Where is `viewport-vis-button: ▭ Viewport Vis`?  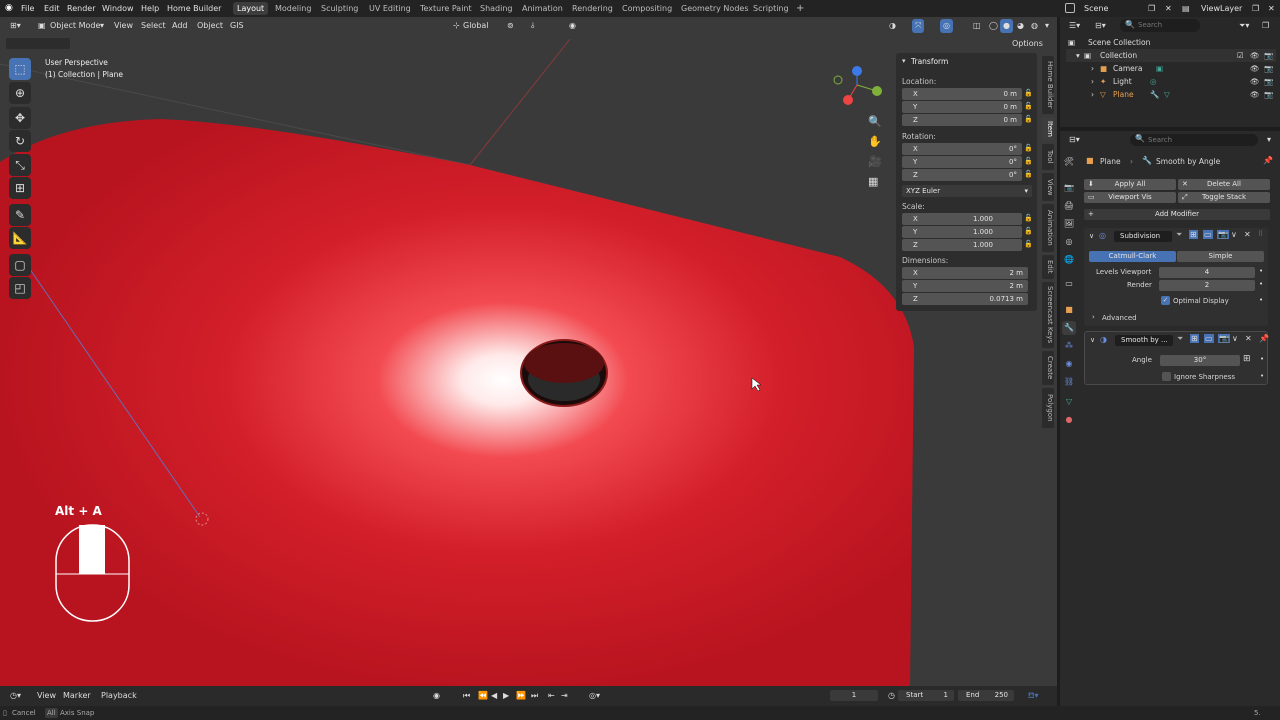
viewport-vis-button: ▭ Viewport Vis is located at coordinates (1130, 197).